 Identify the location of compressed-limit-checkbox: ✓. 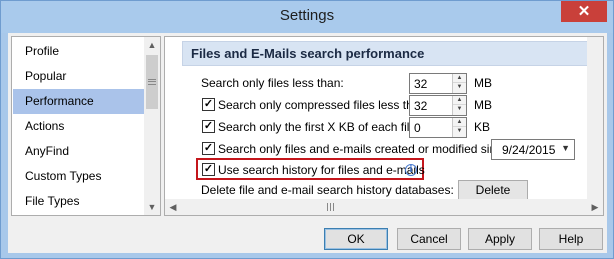
(208, 104).